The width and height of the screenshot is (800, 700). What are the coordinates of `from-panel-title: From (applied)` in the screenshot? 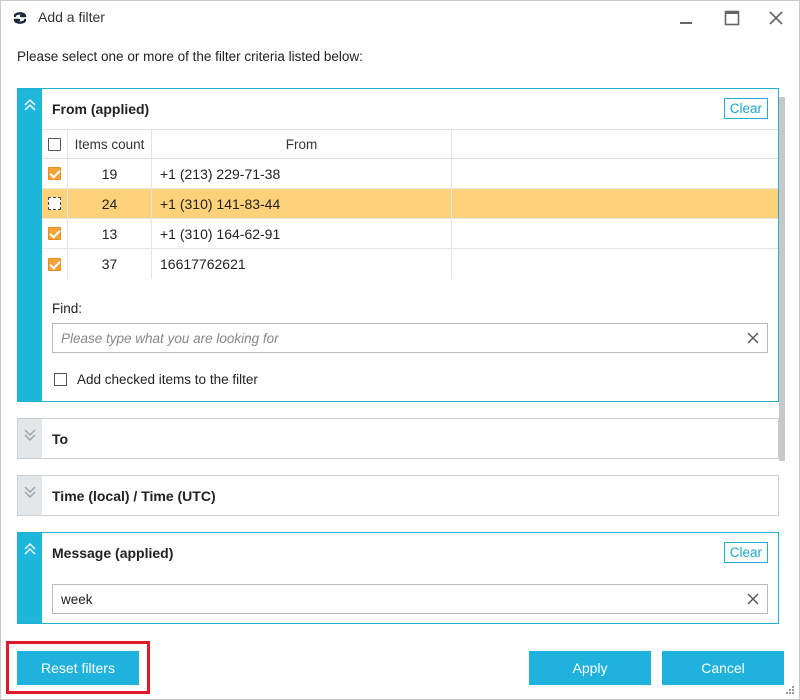 It's located at (101, 109).